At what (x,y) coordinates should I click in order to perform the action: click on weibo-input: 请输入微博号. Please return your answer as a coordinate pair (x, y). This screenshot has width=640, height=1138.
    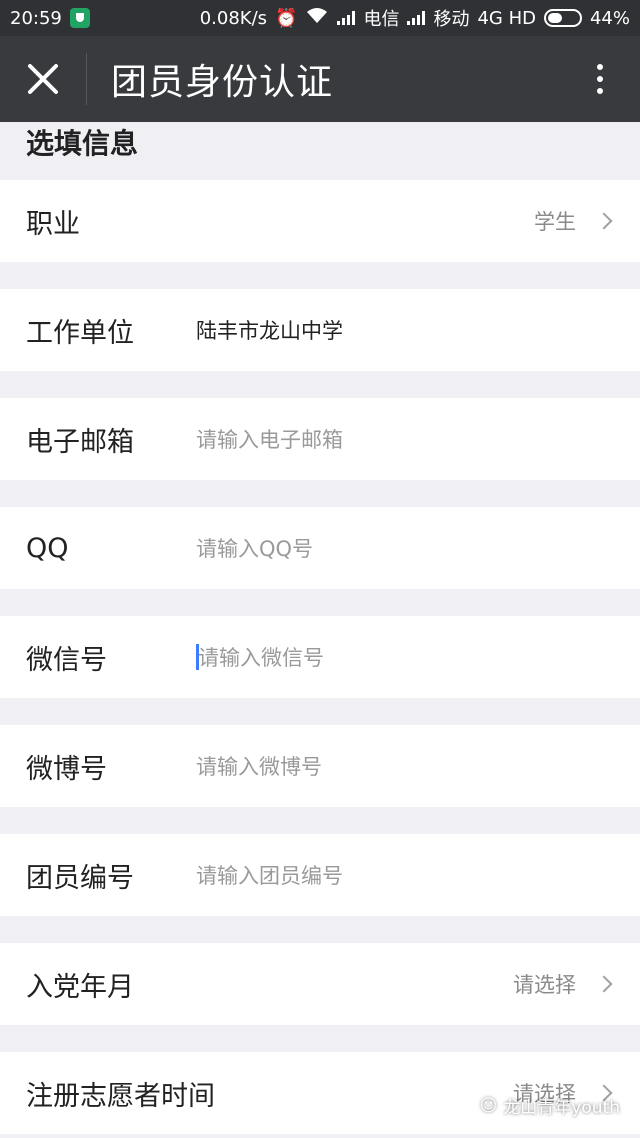
    Looking at the image, I should click on (405, 766).